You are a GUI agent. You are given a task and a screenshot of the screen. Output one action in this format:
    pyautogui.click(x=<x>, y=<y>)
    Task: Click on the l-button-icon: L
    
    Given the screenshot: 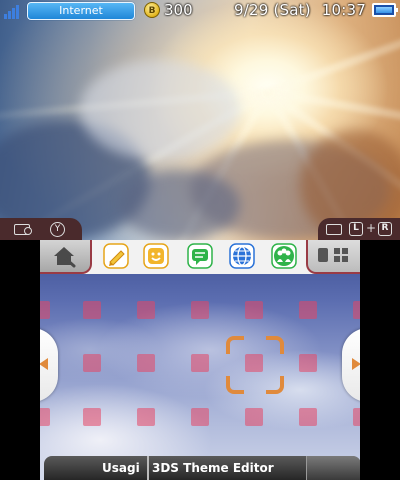 What is the action you would take?
    pyautogui.click(x=356, y=229)
    